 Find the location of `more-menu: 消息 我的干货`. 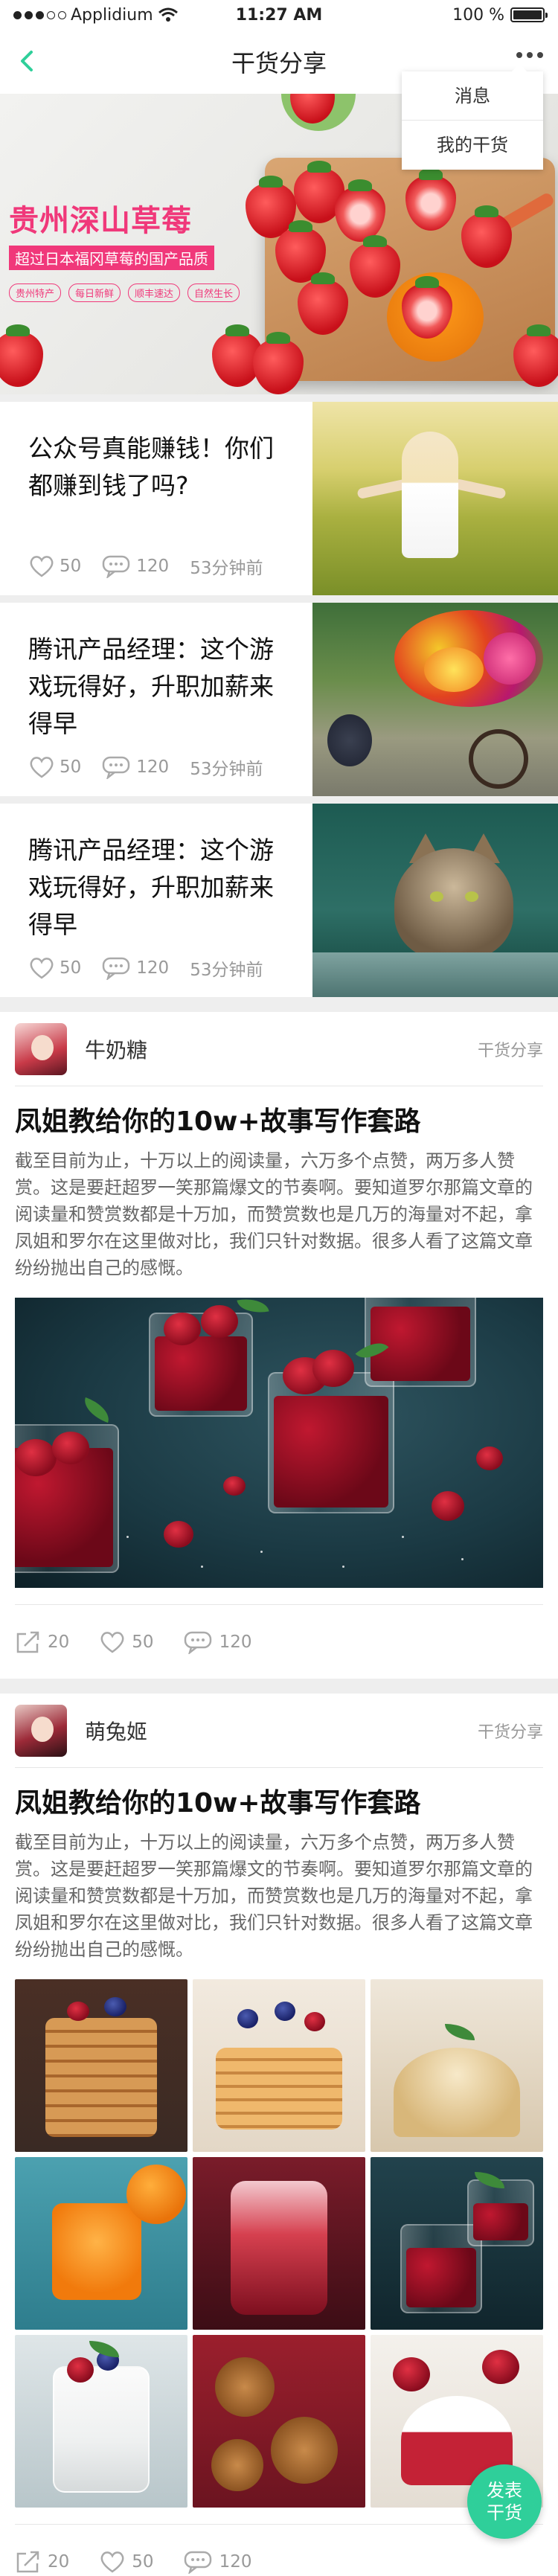

more-menu: 消息 我的干货 is located at coordinates (472, 117).